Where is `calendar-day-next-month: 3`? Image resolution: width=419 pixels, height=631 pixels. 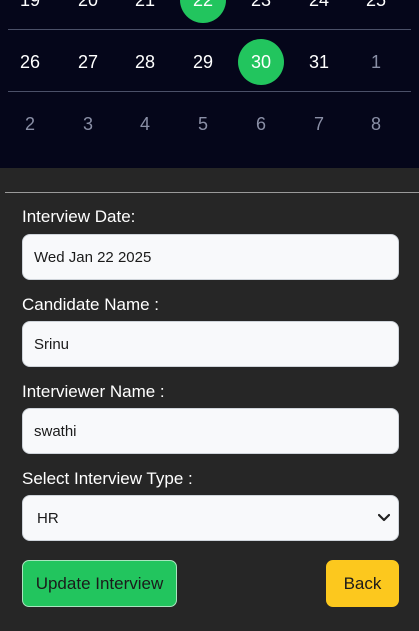 calendar-day-next-month: 3 is located at coordinates (88, 124).